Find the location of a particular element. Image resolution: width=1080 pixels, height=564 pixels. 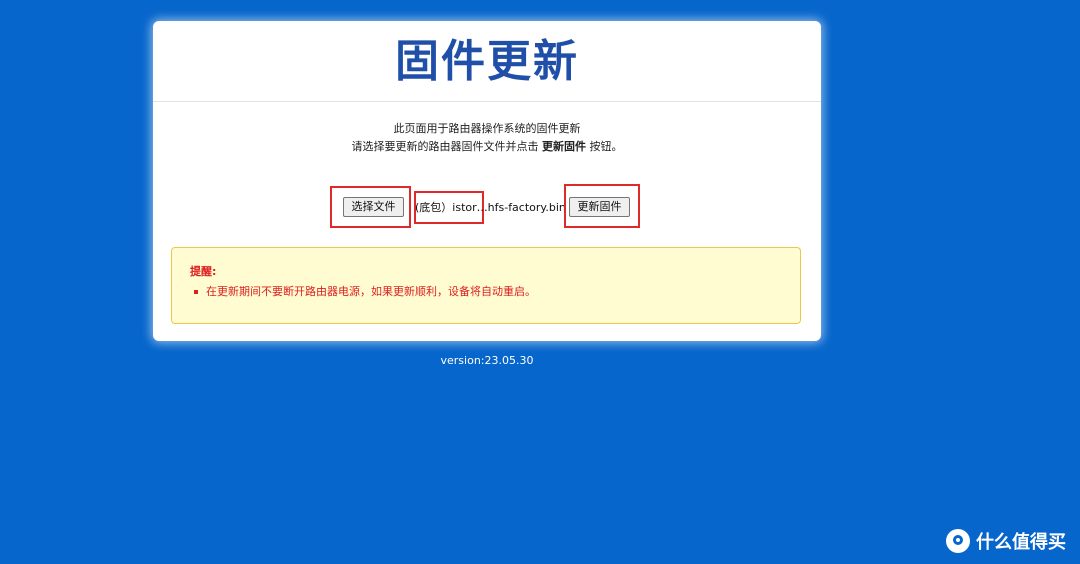

notice-list: 在更新期间不要断开路由器电源，如果更新顺利，设备将自动重启。 is located at coordinates (486, 292).